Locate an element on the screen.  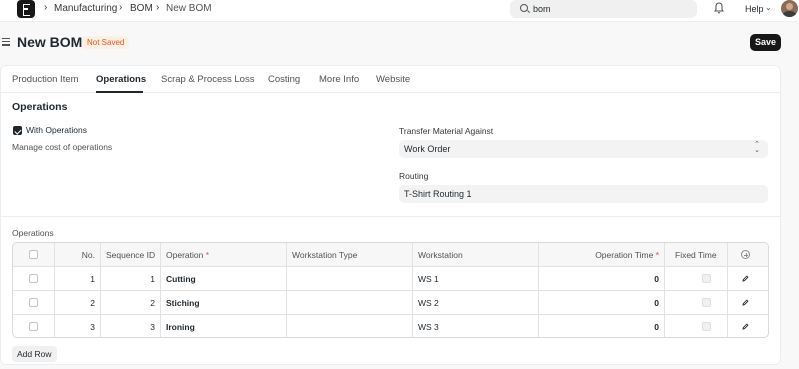
app-logo is located at coordinates (26, 9).